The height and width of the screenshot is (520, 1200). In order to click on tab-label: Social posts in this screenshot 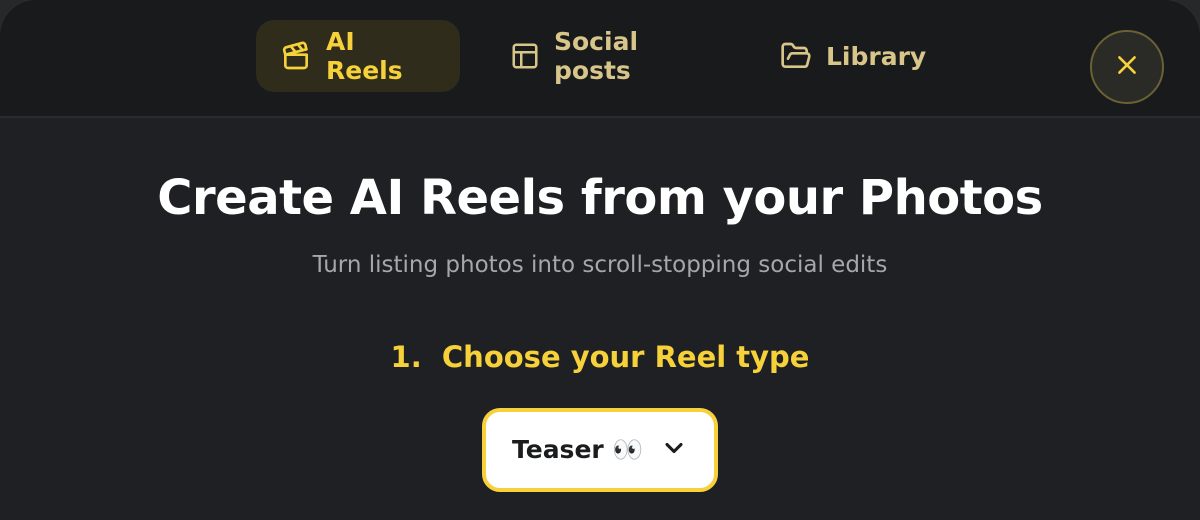, I will do `click(631, 56)`.